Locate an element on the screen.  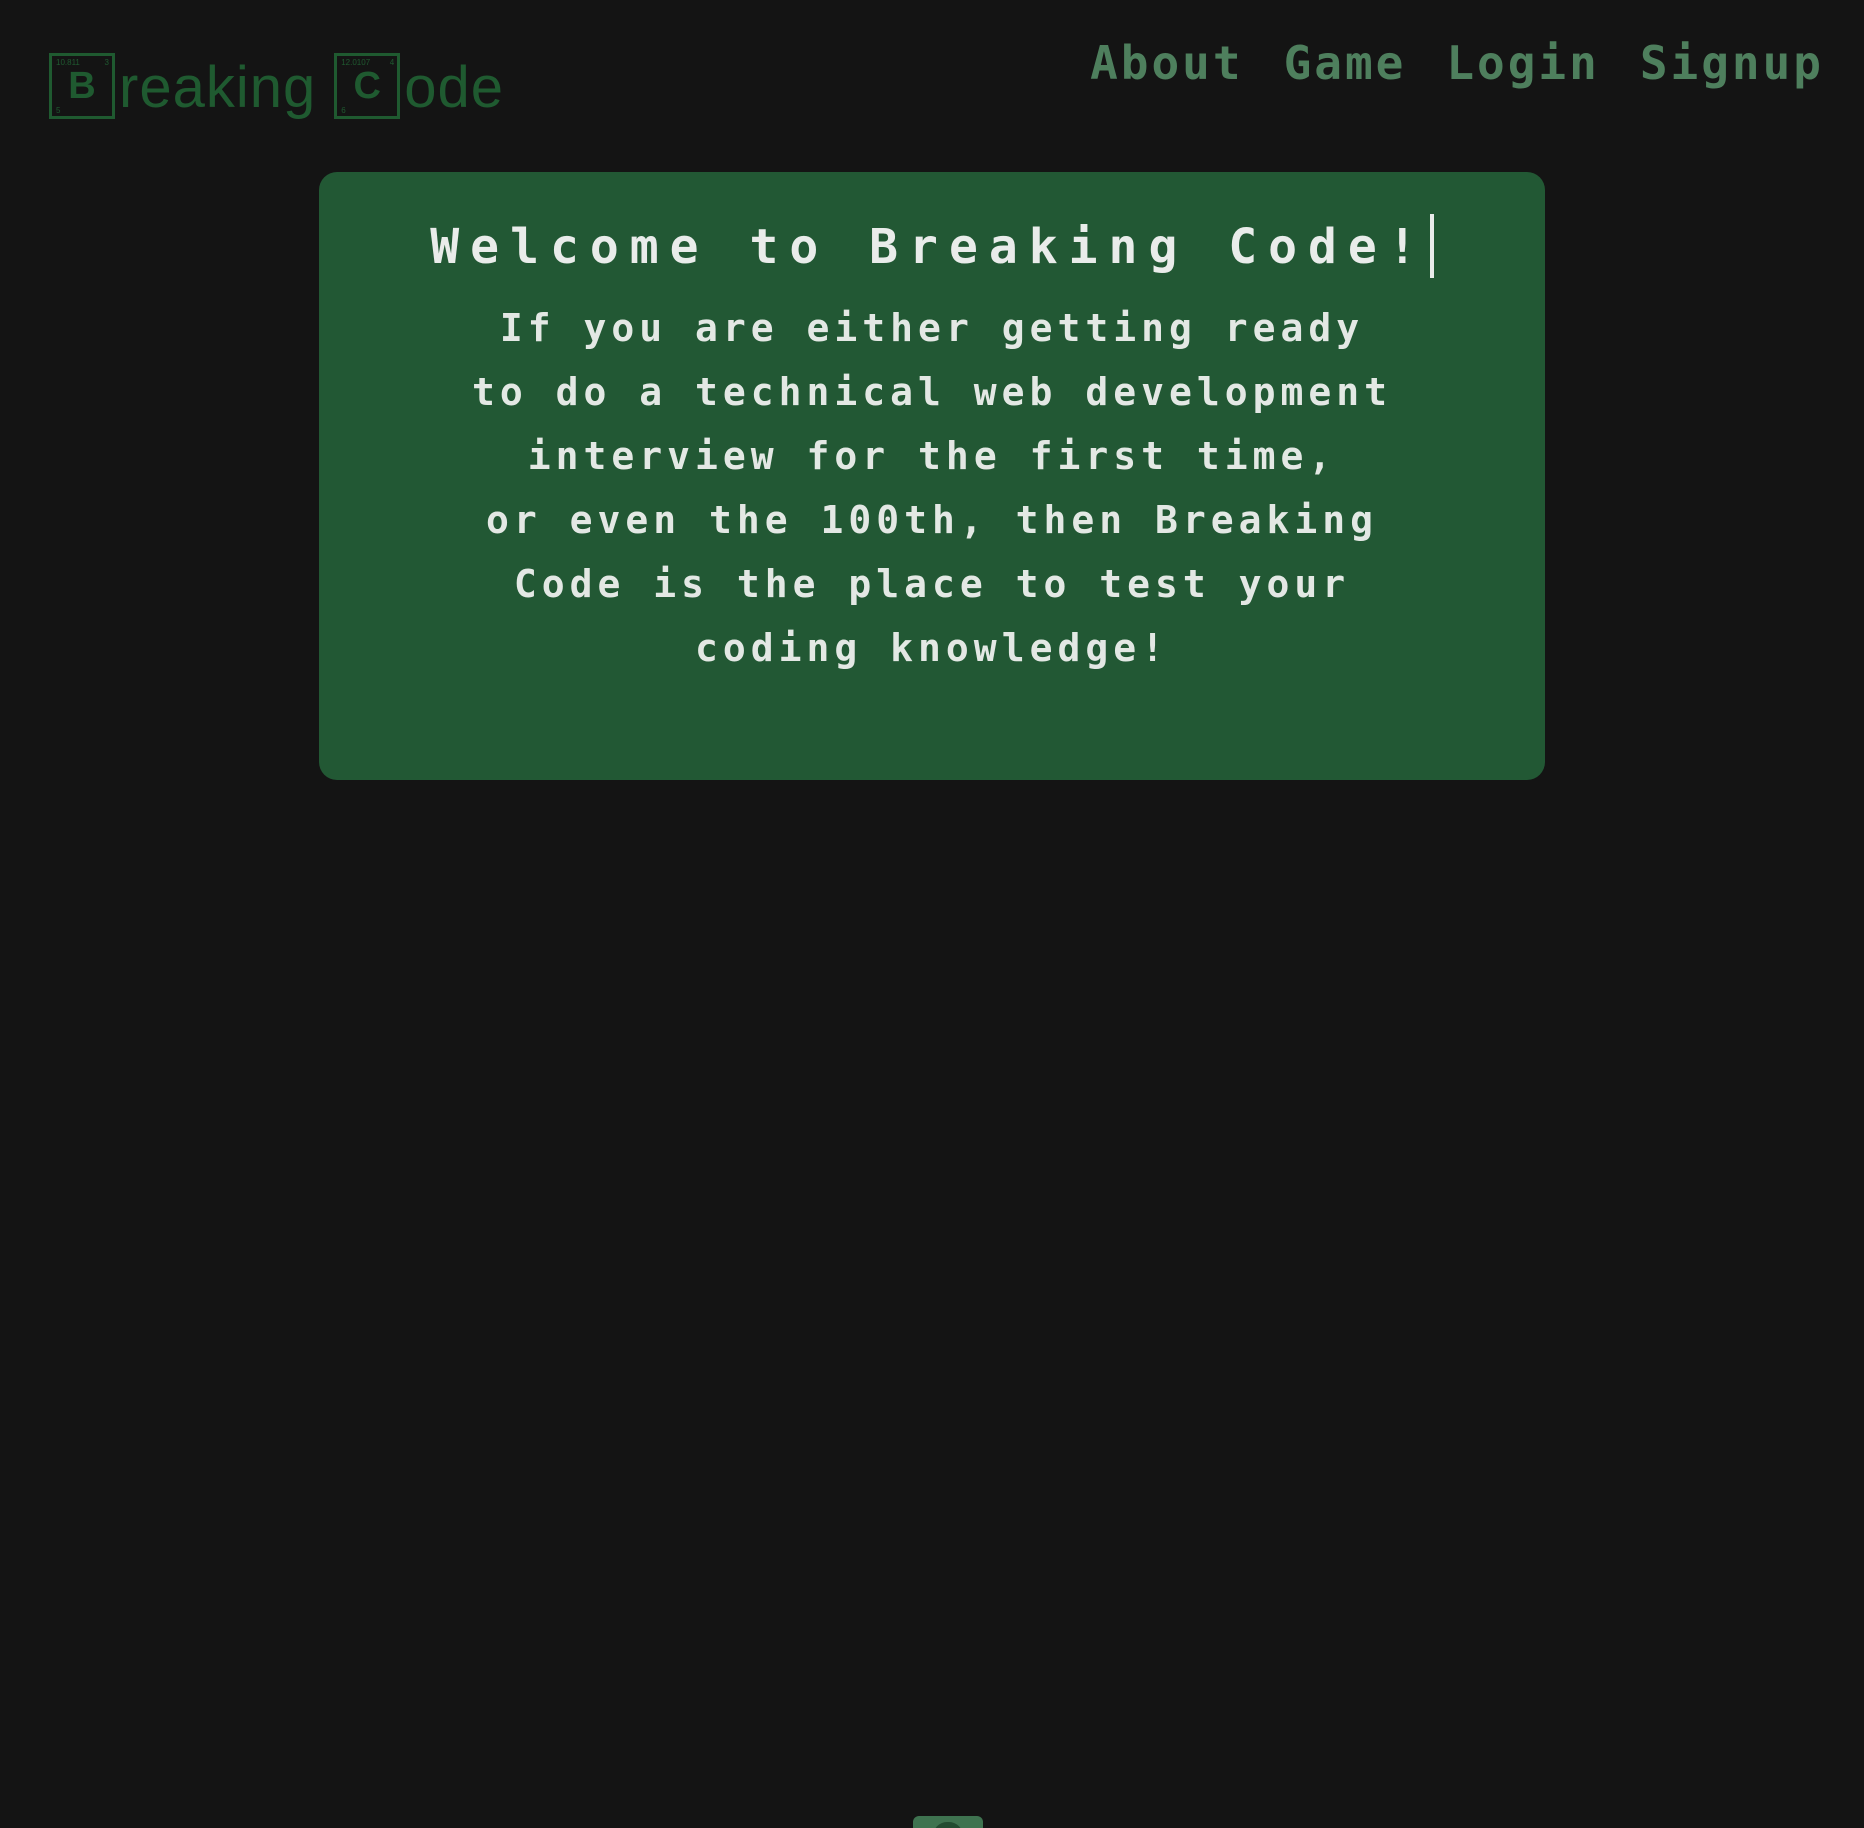
bottom-button-icon is located at coordinates (948, 1825).